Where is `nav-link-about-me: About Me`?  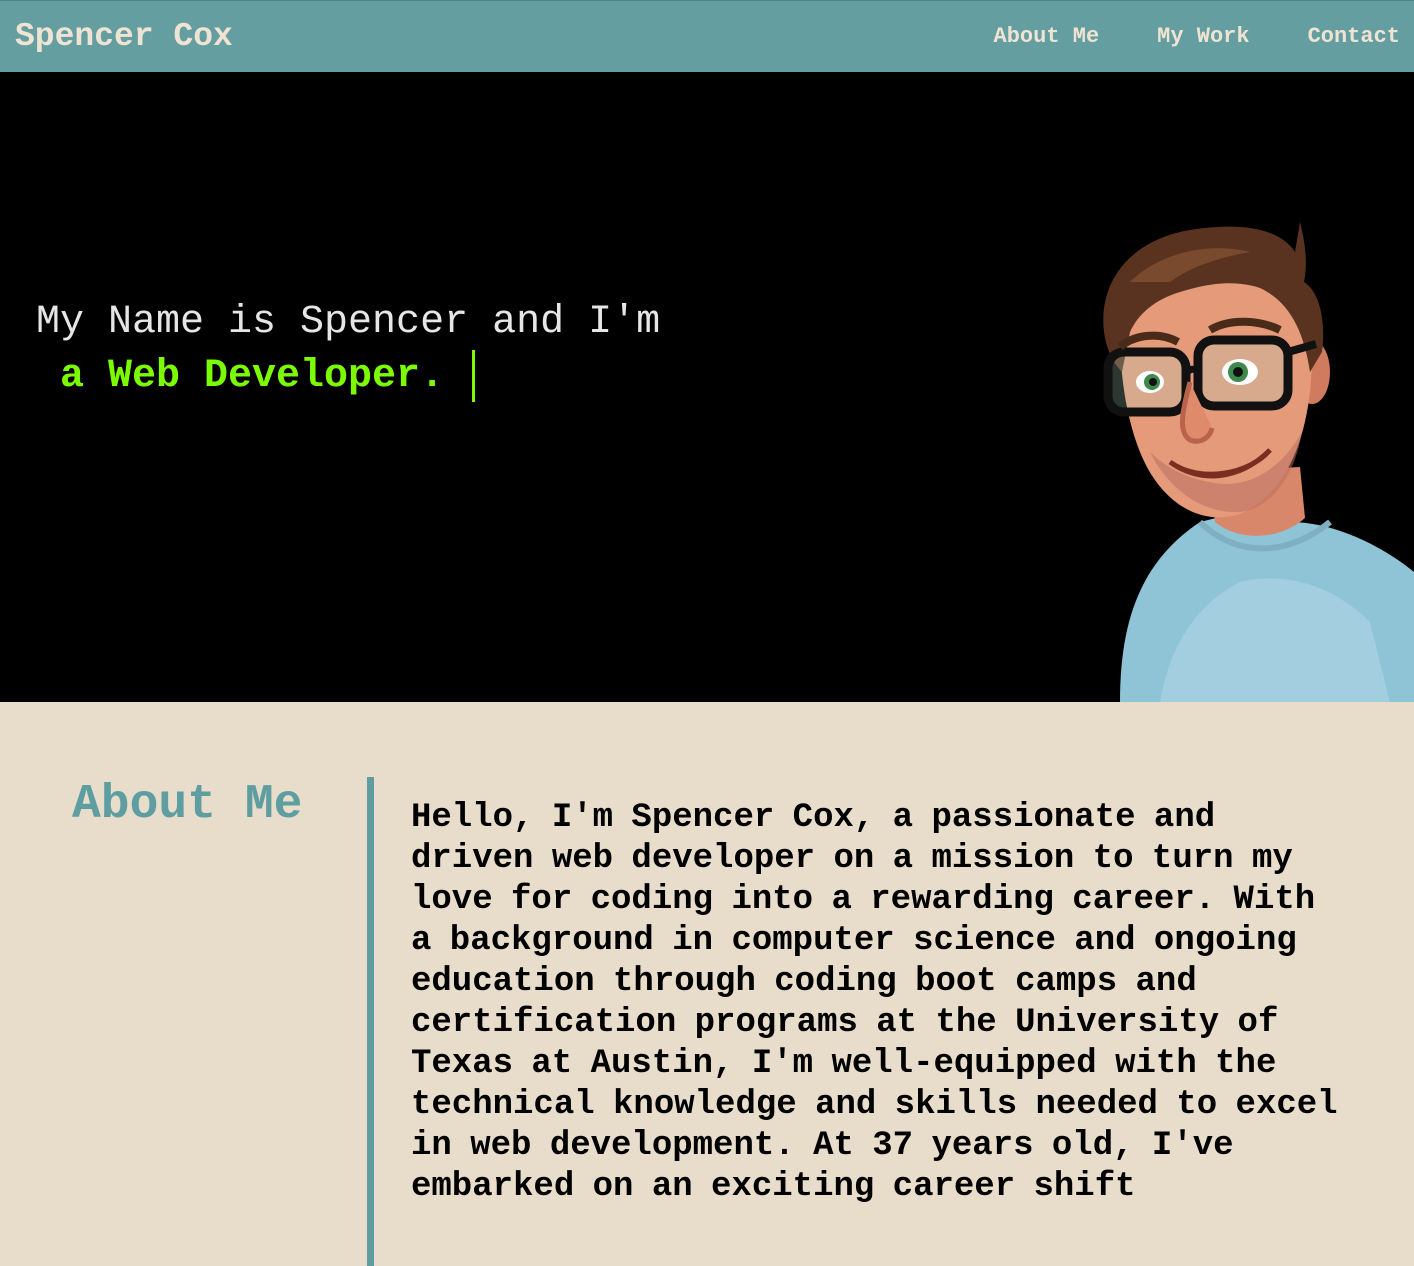 nav-link-about-me: About Me is located at coordinates (1047, 36).